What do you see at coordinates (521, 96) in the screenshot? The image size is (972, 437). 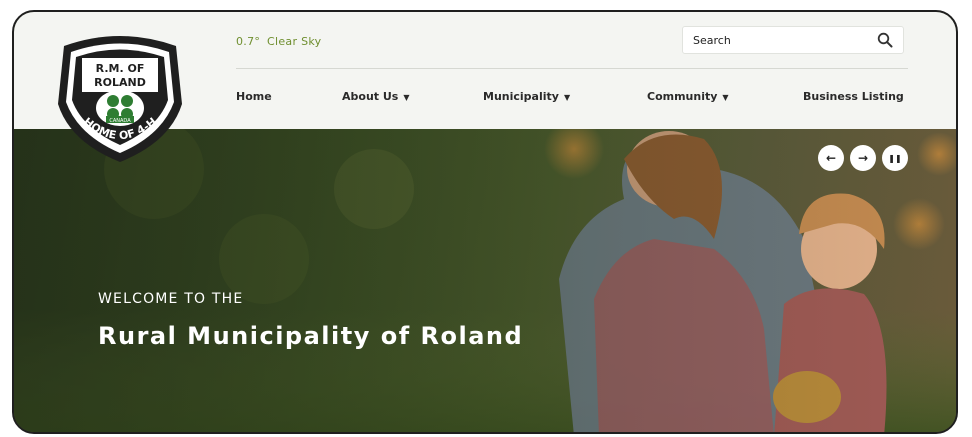 I see `nav-label: Municipality` at bounding box center [521, 96].